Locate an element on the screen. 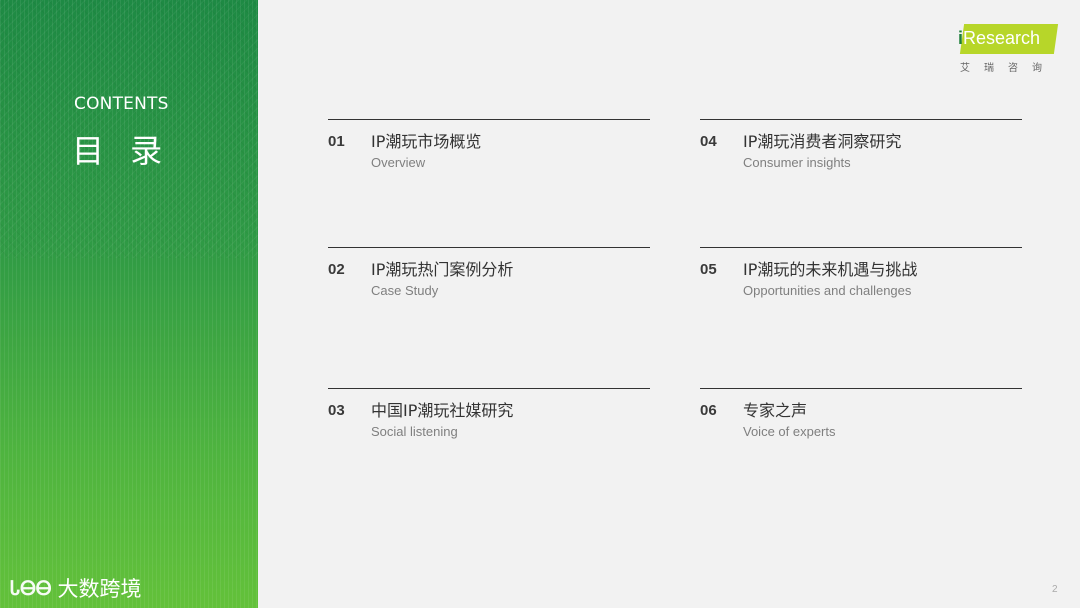 The image size is (1080, 608). toc-number: 06 is located at coordinates (708, 410).